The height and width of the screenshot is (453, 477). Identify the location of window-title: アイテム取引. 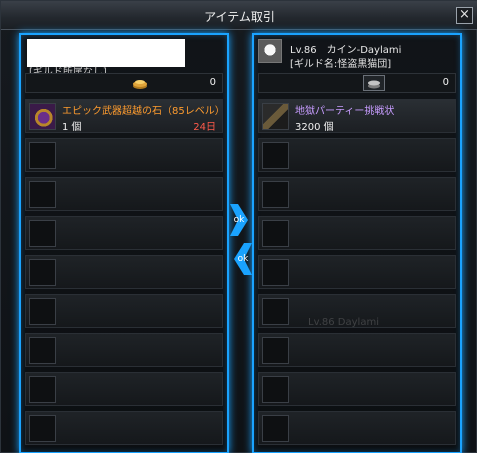
(239, 17).